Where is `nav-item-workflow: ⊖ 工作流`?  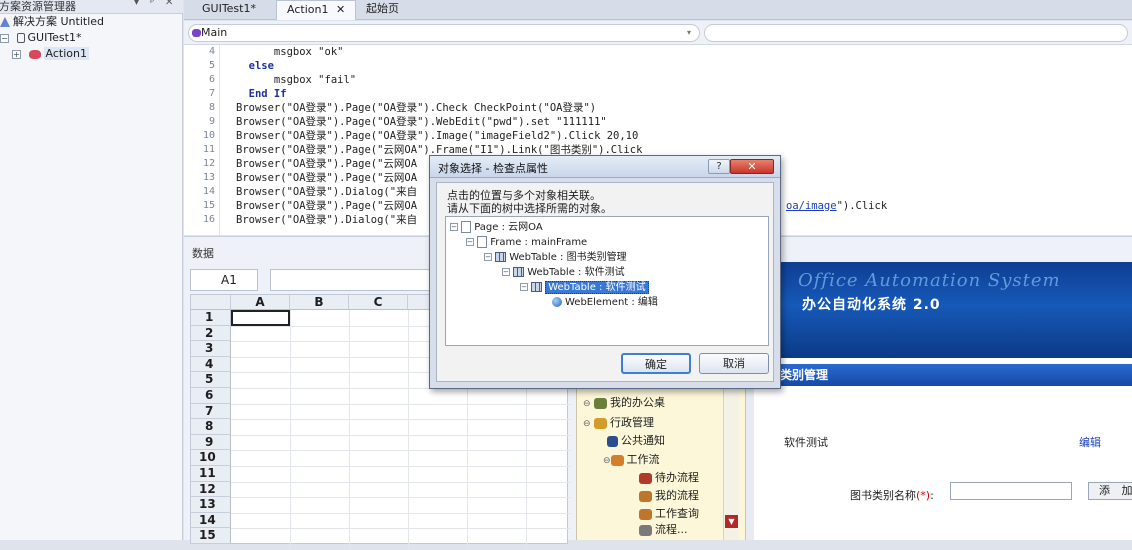
nav-item-workflow: ⊖ 工作流 is located at coordinates (631, 460).